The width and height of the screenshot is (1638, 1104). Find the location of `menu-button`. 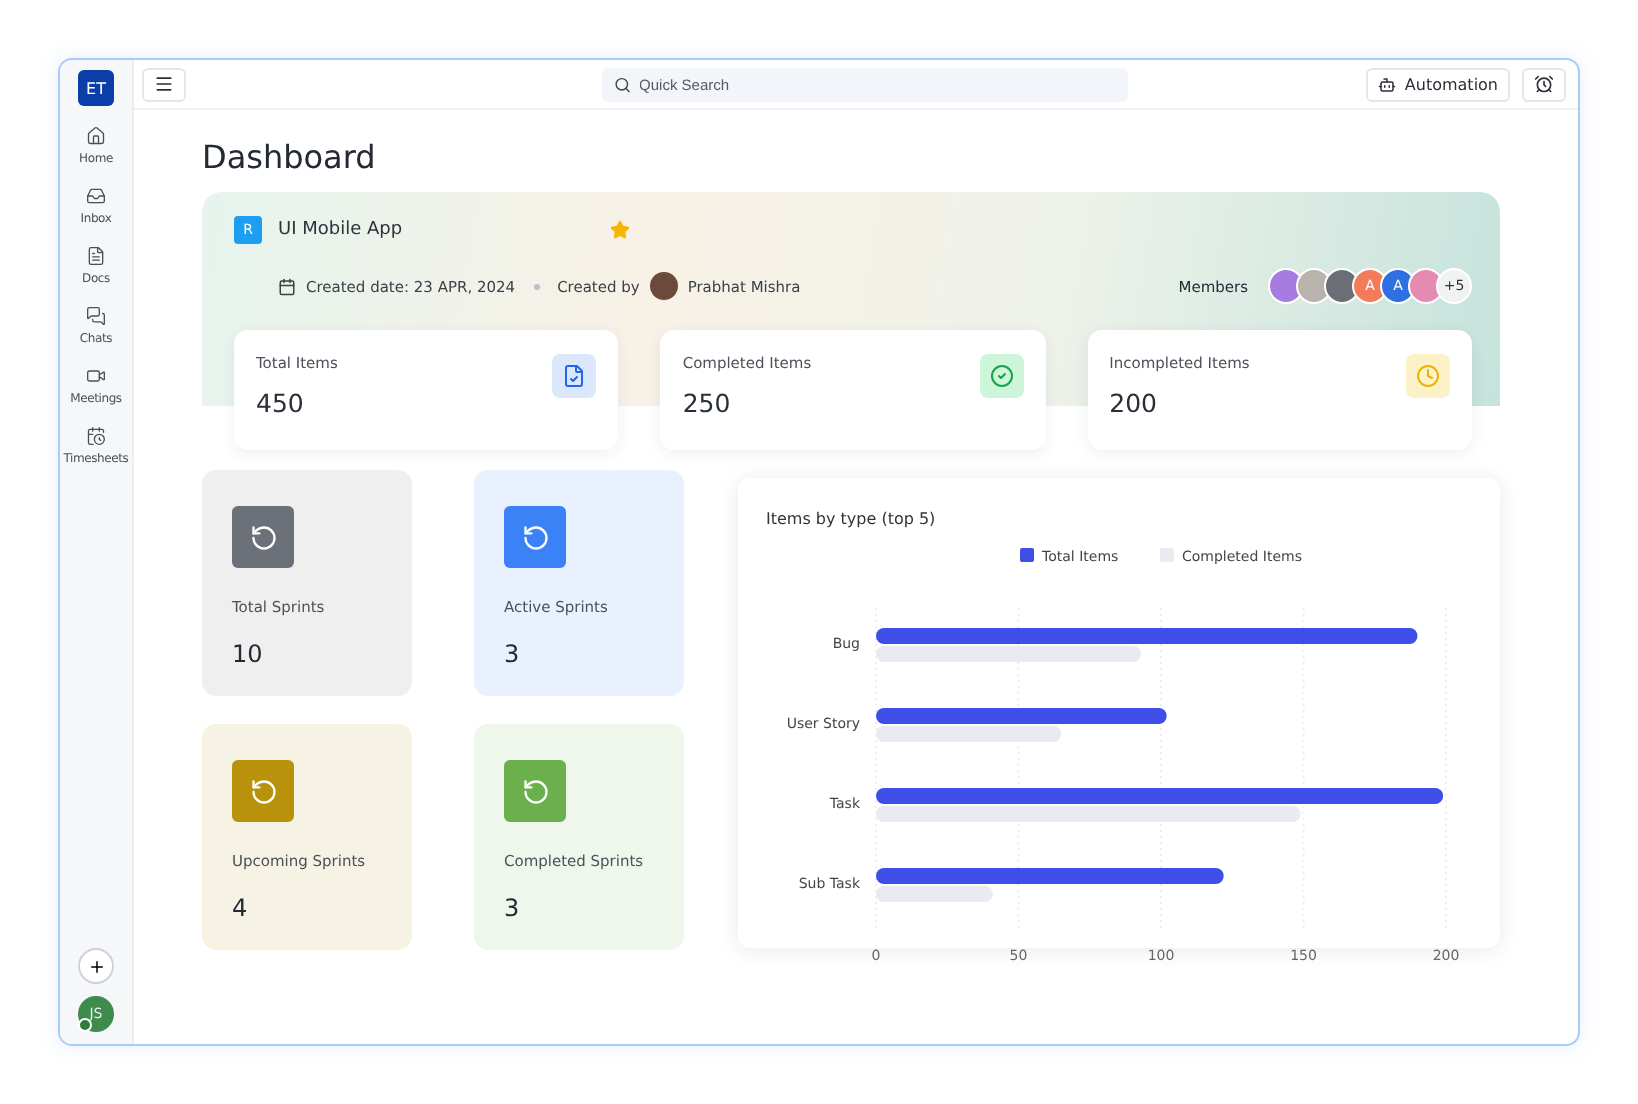

menu-button is located at coordinates (164, 84).